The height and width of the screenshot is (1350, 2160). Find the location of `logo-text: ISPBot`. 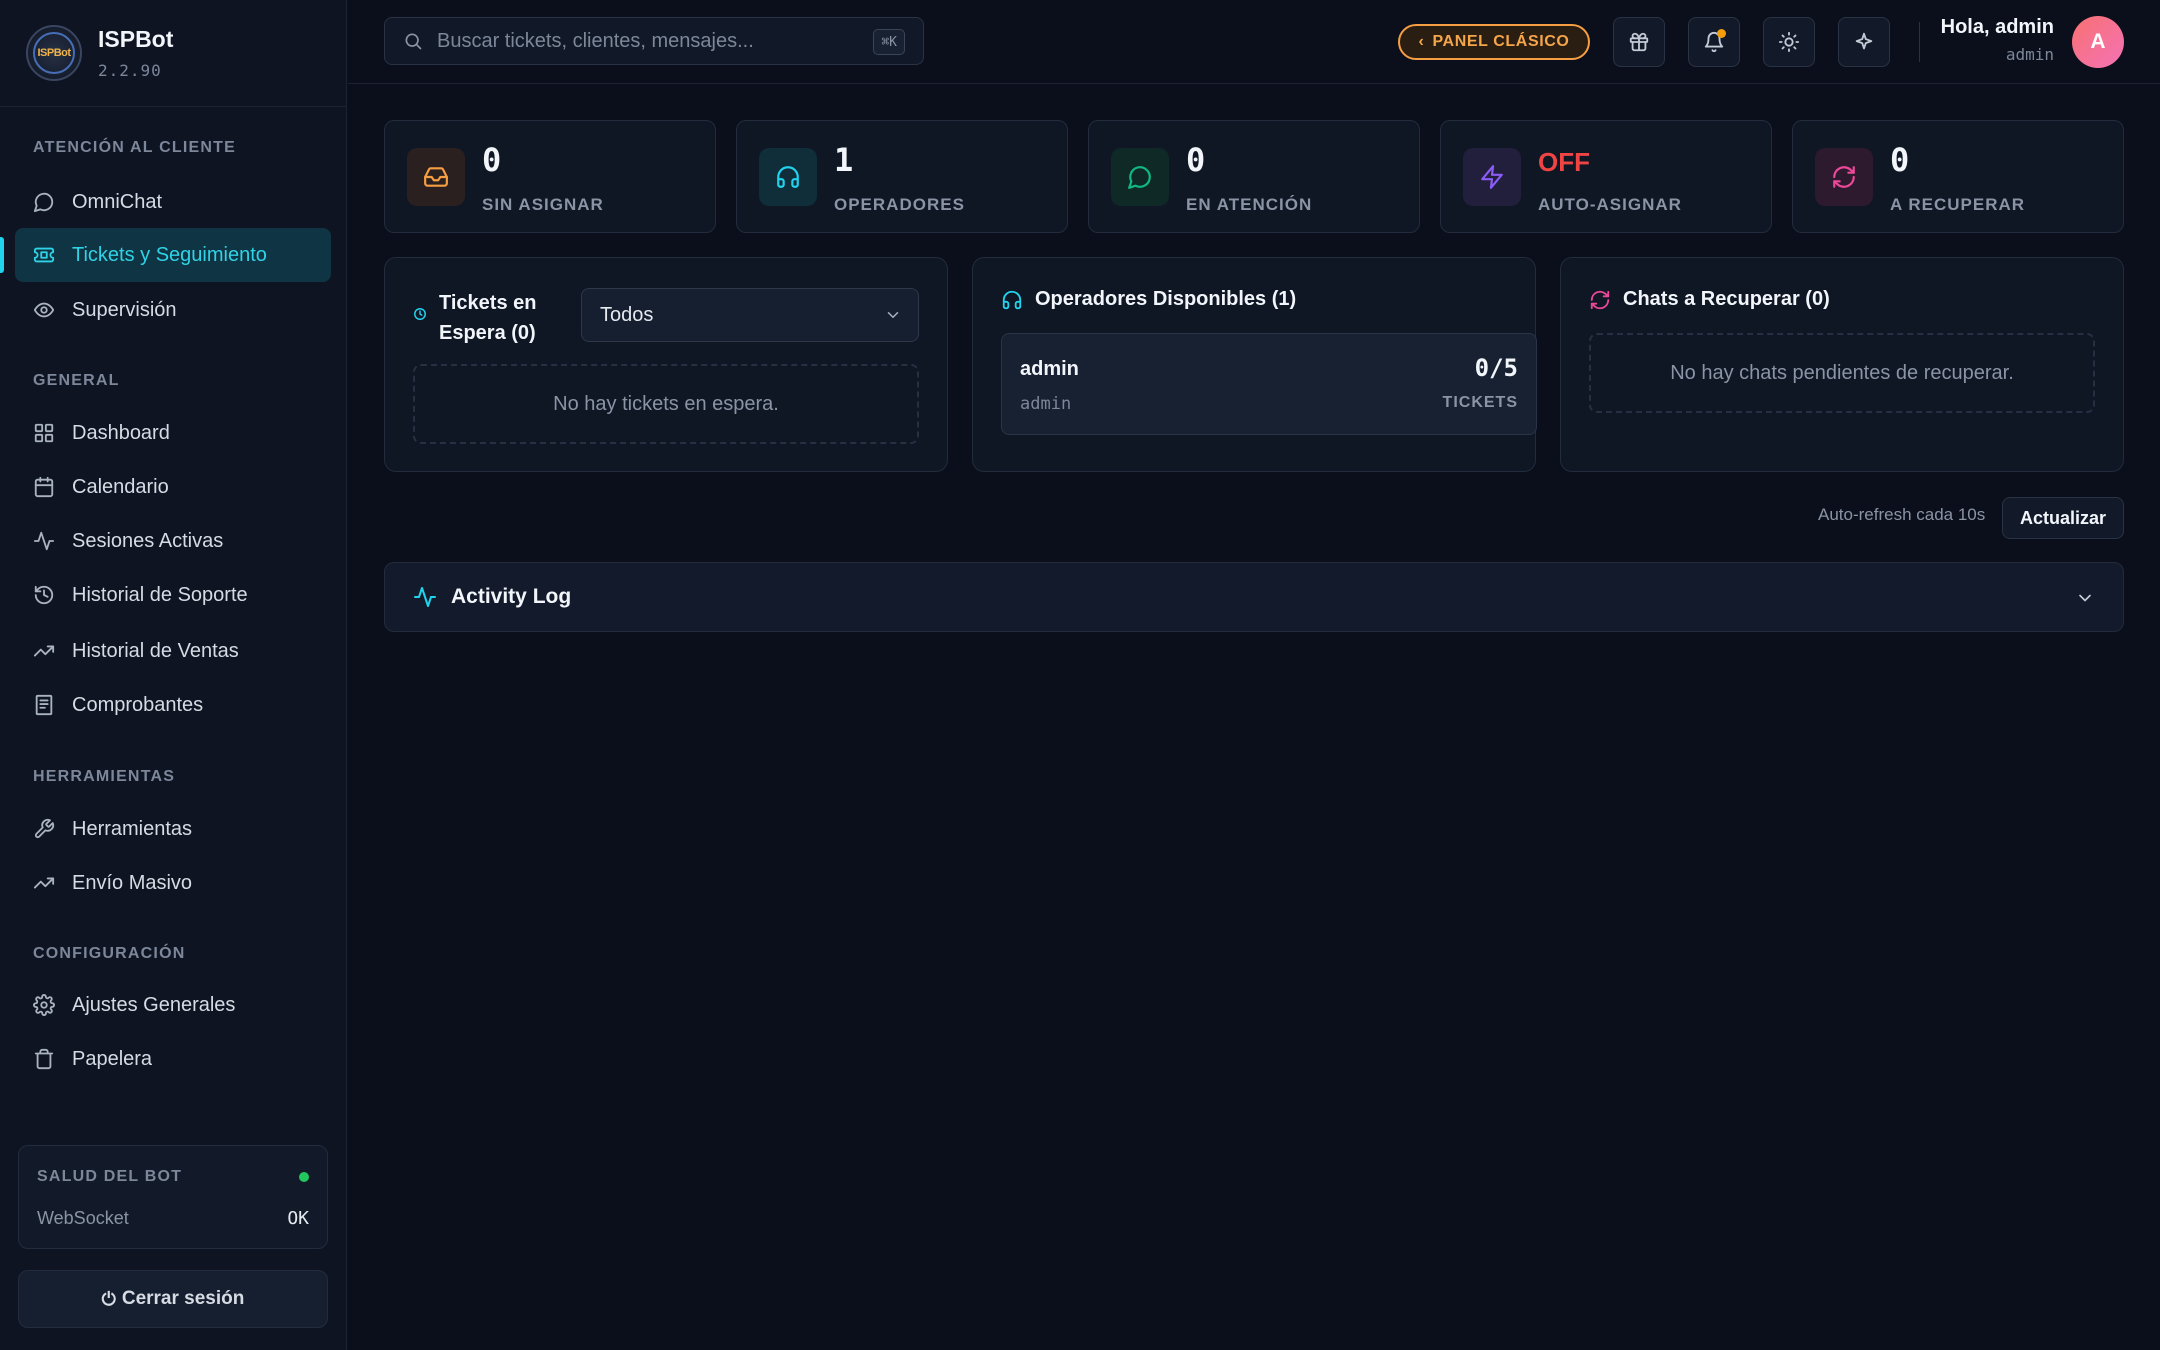

logo-text: ISPBot is located at coordinates (54, 53).